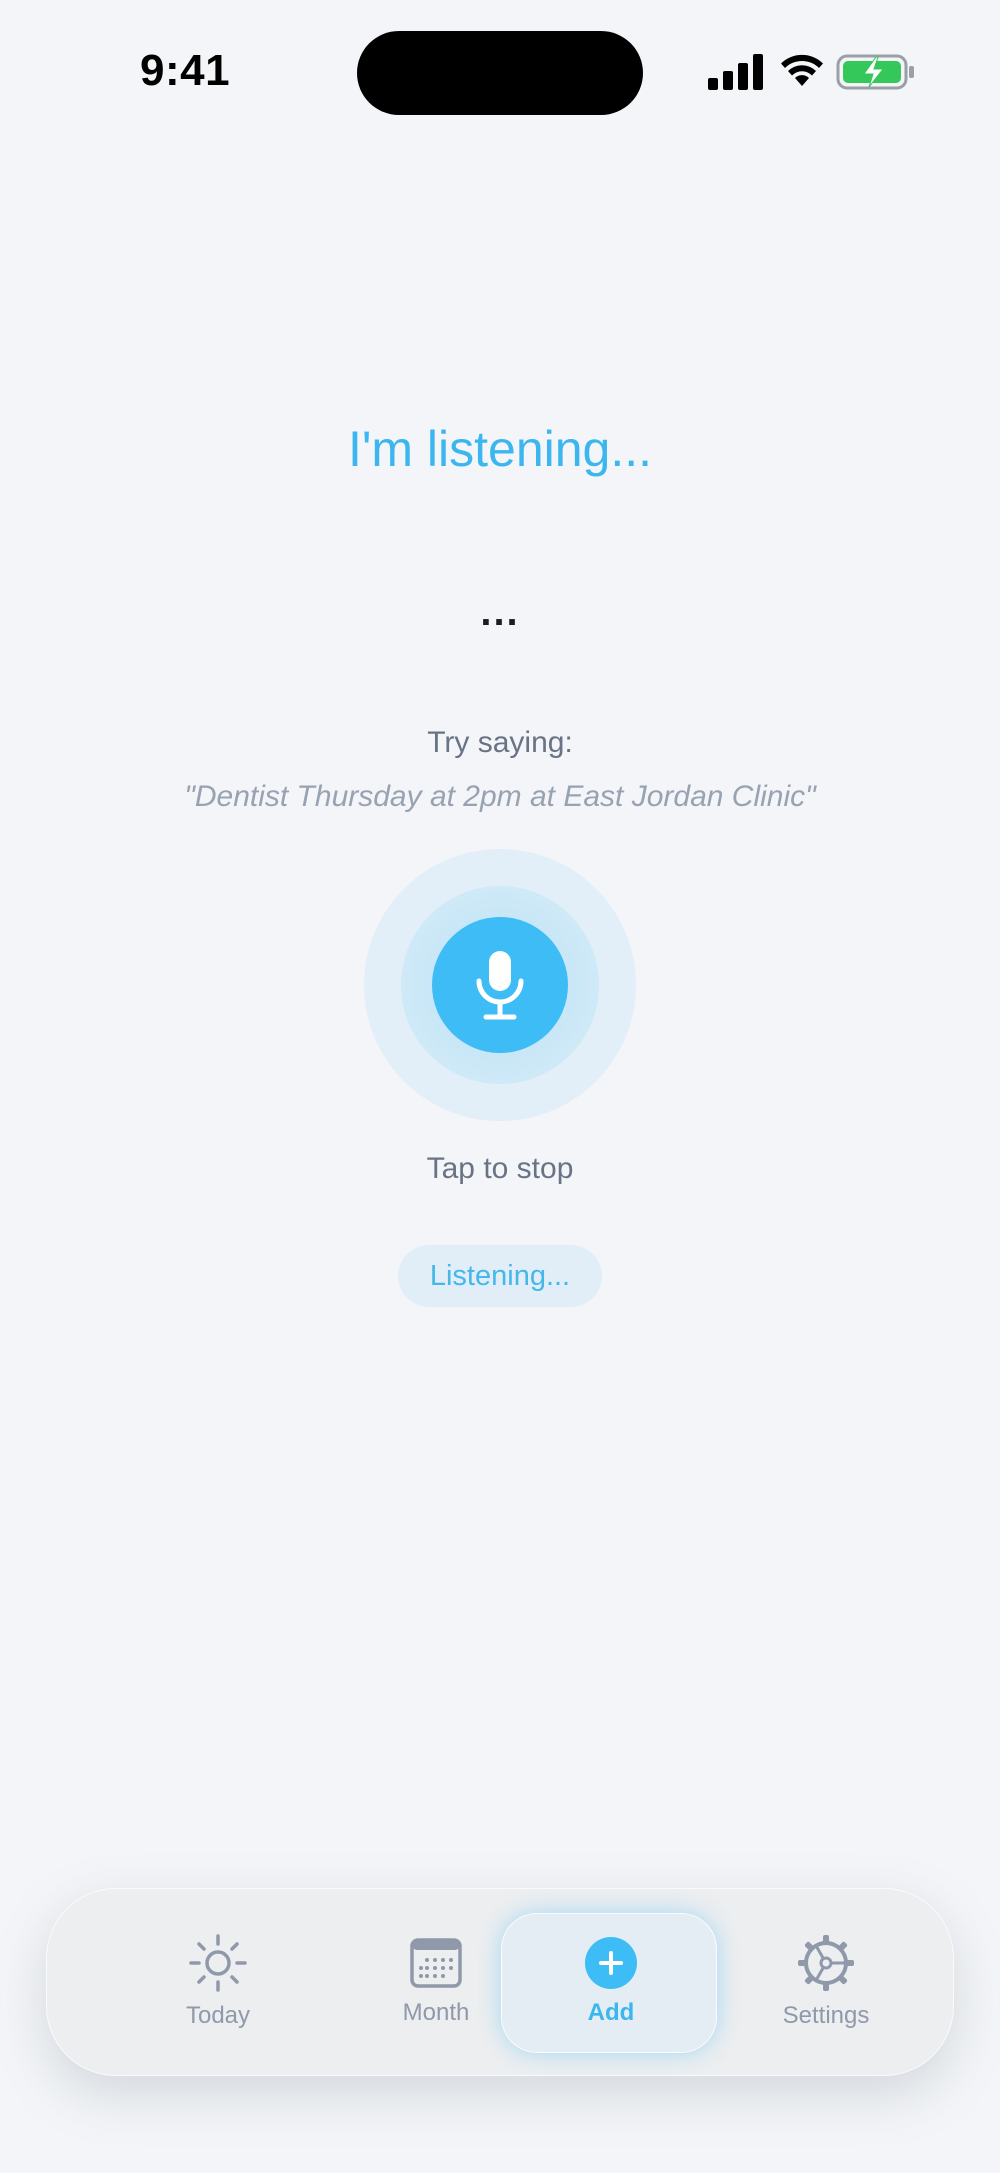  What do you see at coordinates (218, 1963) in the screenshot?
I see `sun-icon` at bounding box center [218, 1963].